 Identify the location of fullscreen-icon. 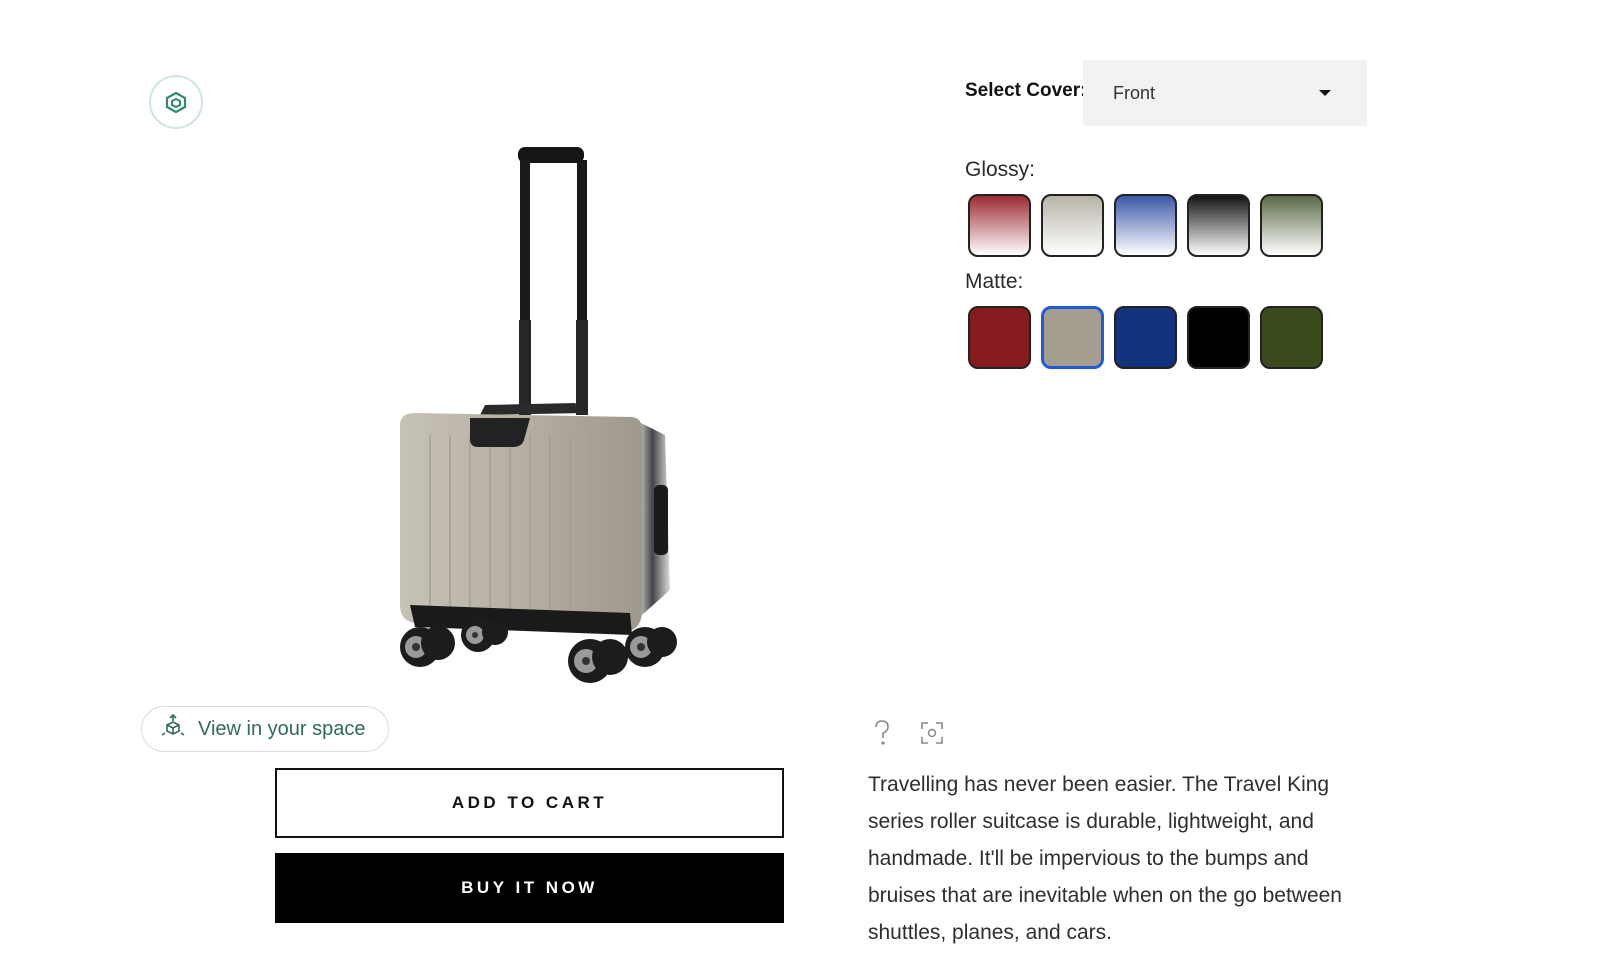
(932, 733).